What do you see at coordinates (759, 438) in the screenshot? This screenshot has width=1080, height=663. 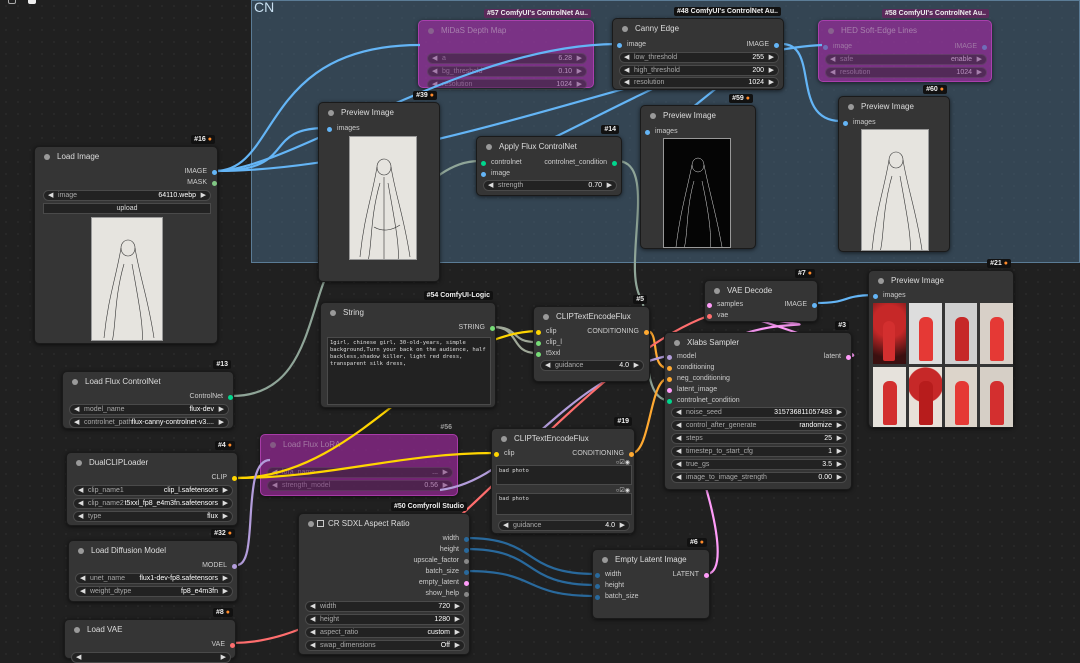 I see `widget-steps: ◀ steps 25 ▶` at bounding box center [759, 438].